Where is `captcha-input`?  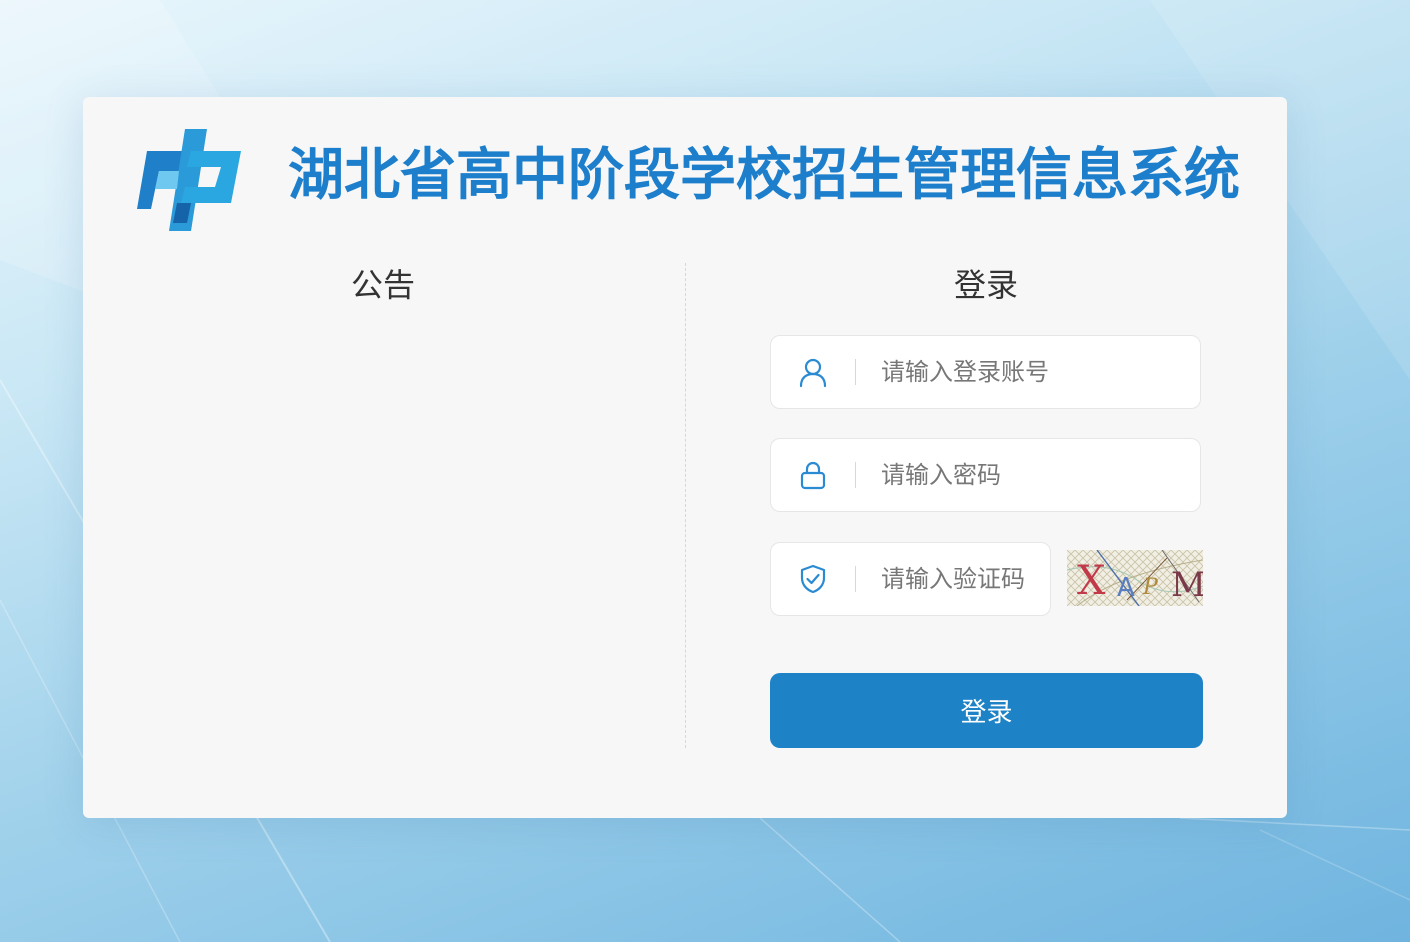
captcha-input is located at coordinates (963, 579).